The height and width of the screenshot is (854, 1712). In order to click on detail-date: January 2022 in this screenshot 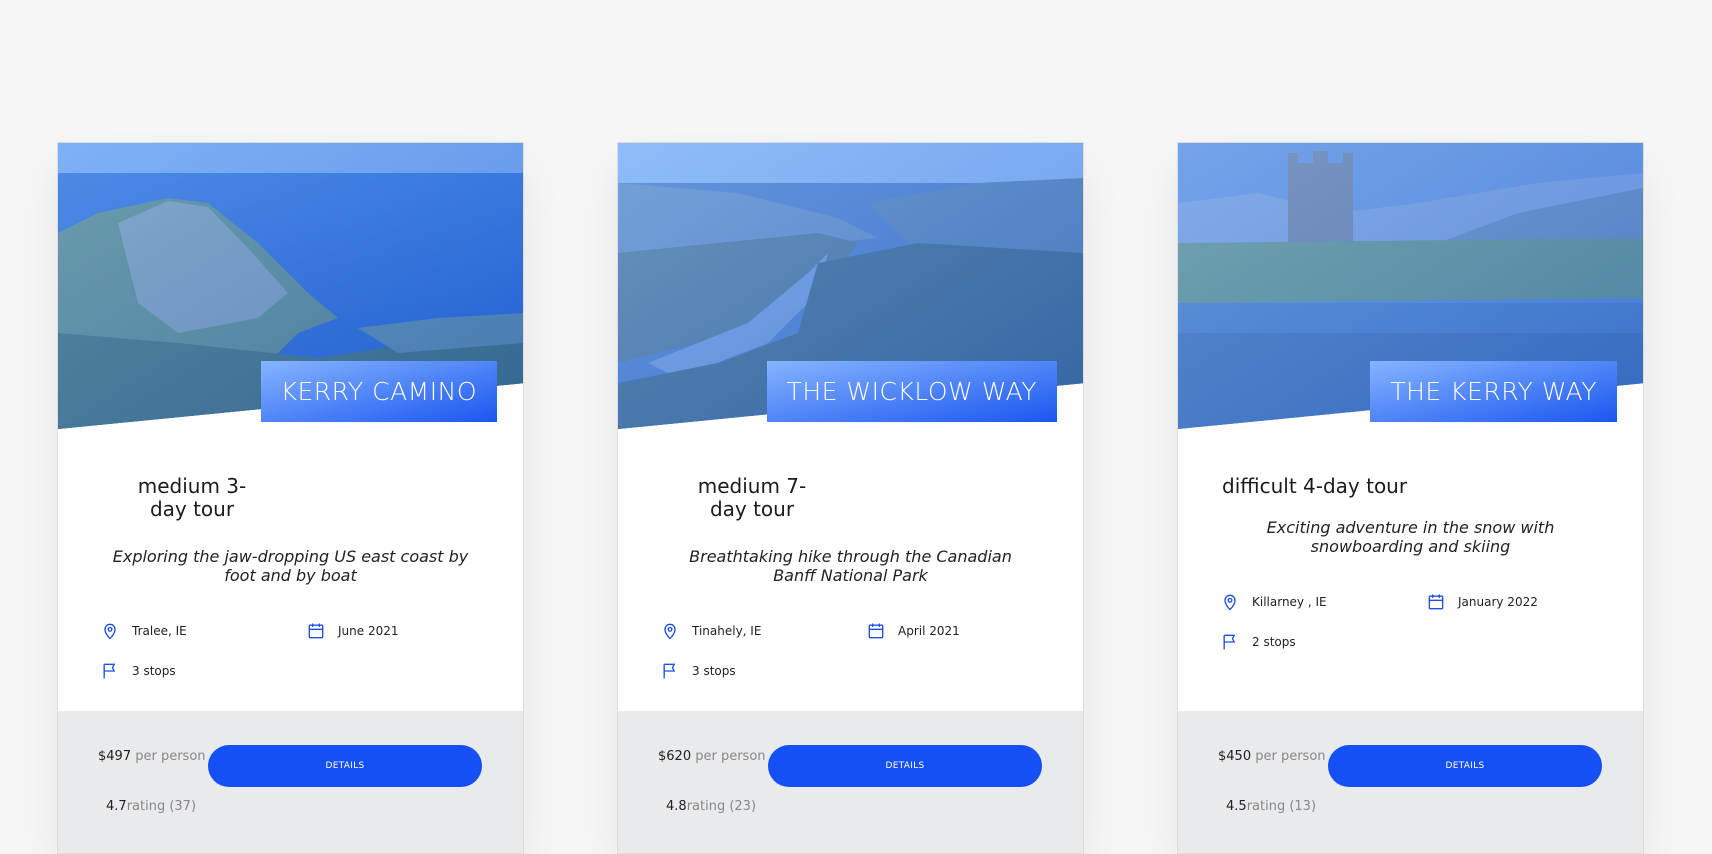, I will do `click(1518, 602)`.